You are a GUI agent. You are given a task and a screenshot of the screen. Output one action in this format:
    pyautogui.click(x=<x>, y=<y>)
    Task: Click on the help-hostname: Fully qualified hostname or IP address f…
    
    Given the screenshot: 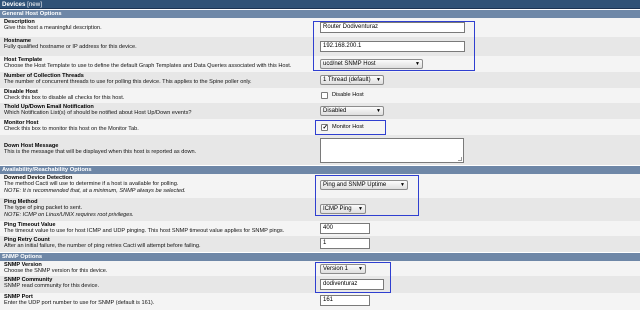 What is the action you would take?
    pyautogui.click(x=70, y=47)
    